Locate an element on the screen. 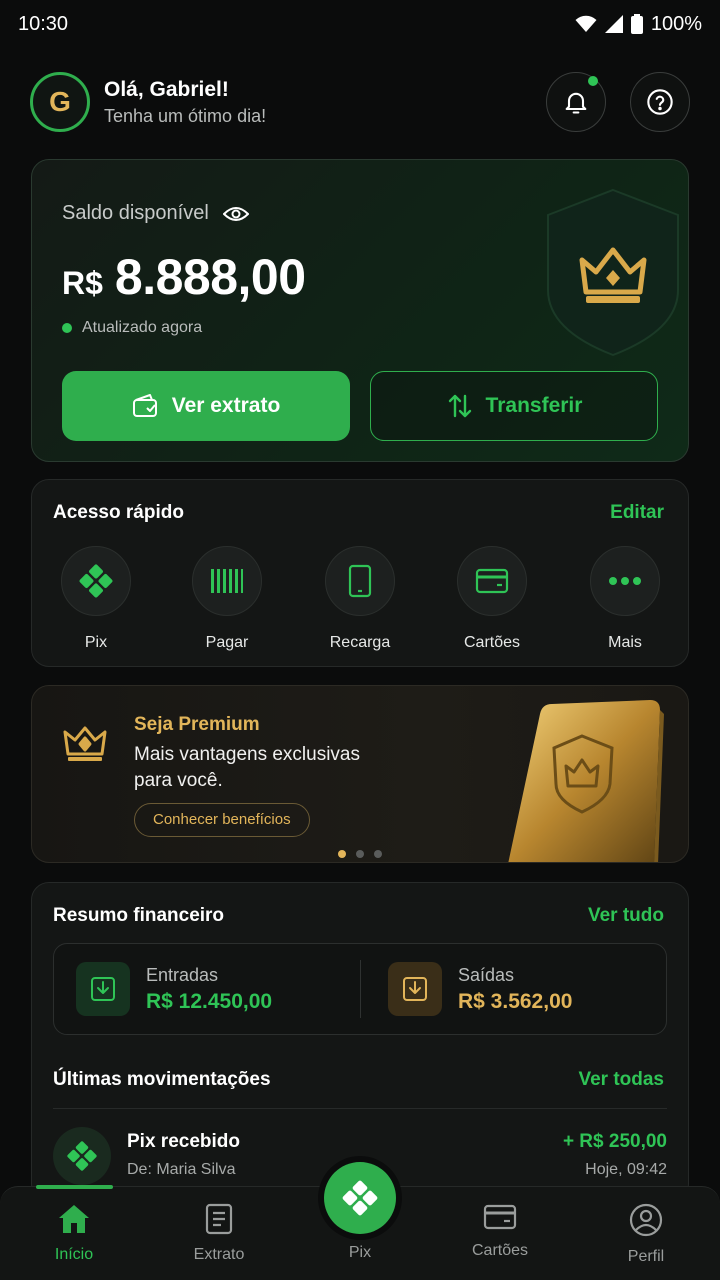 Image resolution: width=720 pixels, height=1280 pixels. quick-item-pay-circle is located at coordinates (227, 581).